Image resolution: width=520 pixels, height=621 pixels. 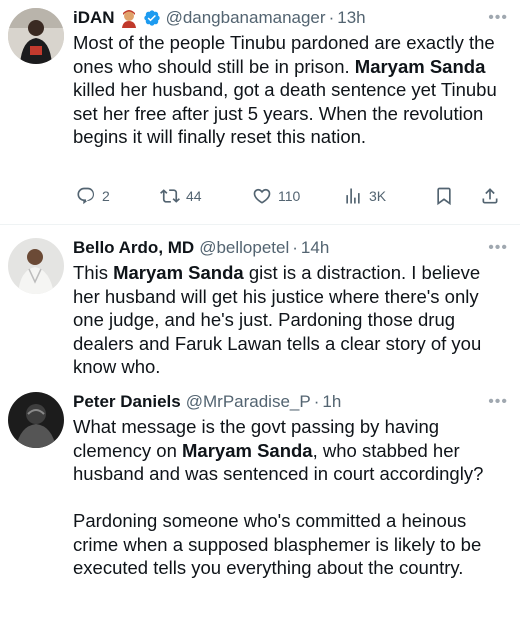 I want to click on timestamp: 14h, so click(x=315, y=248).